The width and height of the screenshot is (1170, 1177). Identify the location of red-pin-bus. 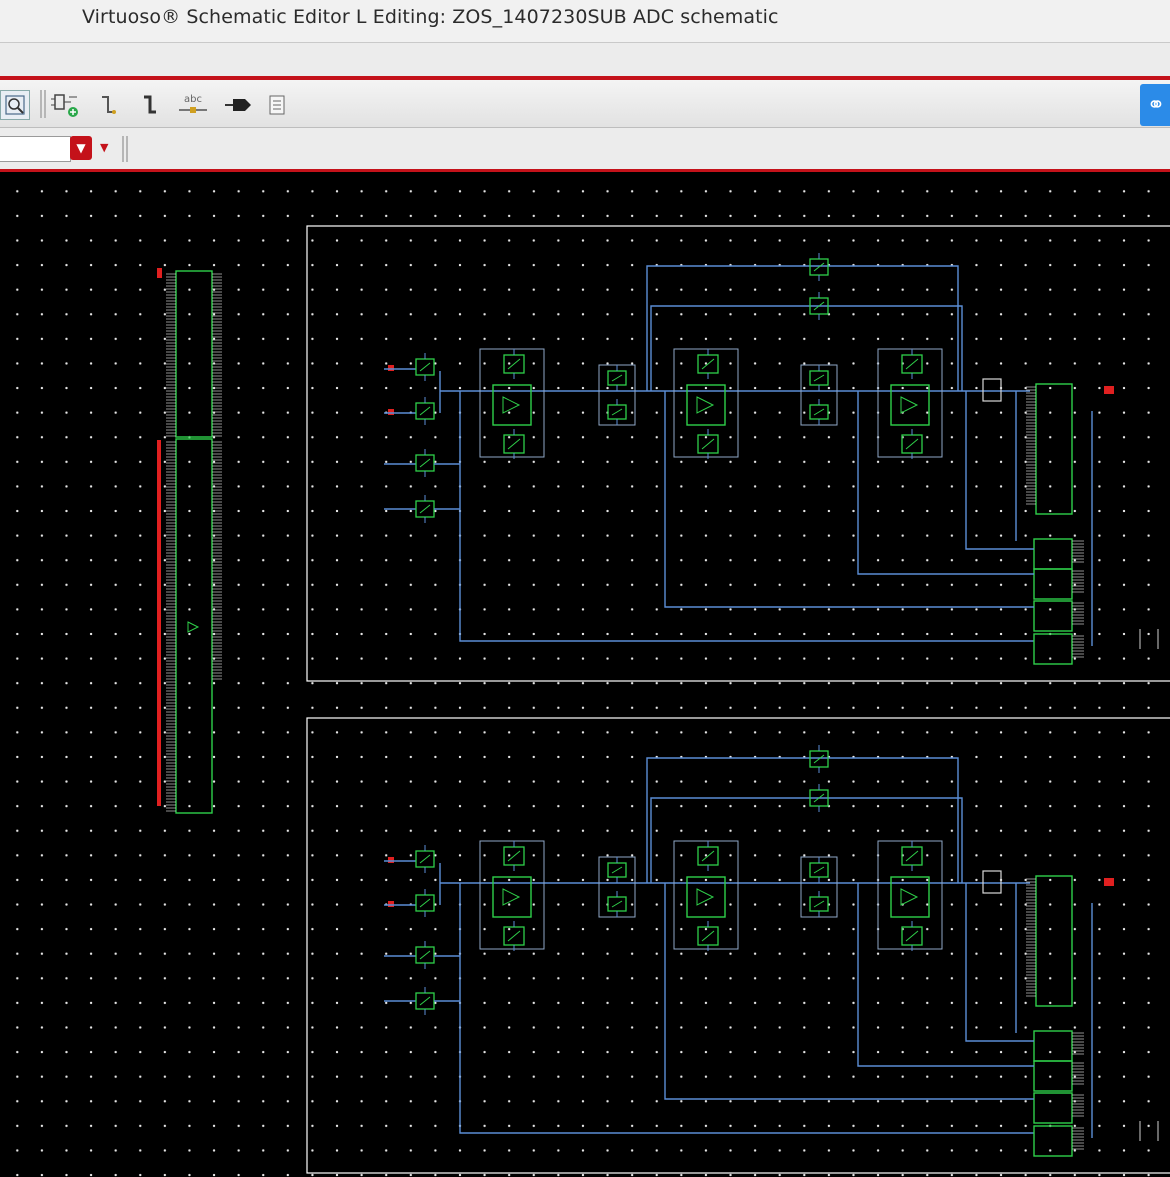
(159, 623).